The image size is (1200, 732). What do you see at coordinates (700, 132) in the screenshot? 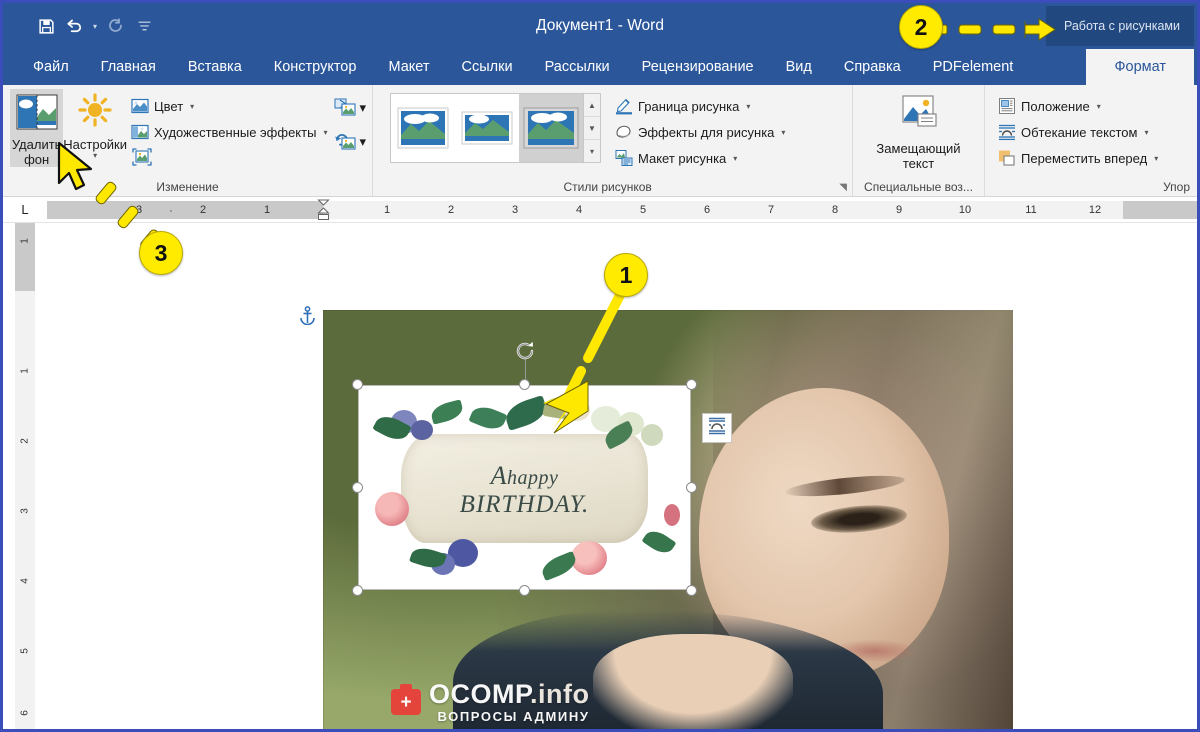
I see `picture-effects-button: Эффекты для рисунка ▾` at bounding box center [700, 132].